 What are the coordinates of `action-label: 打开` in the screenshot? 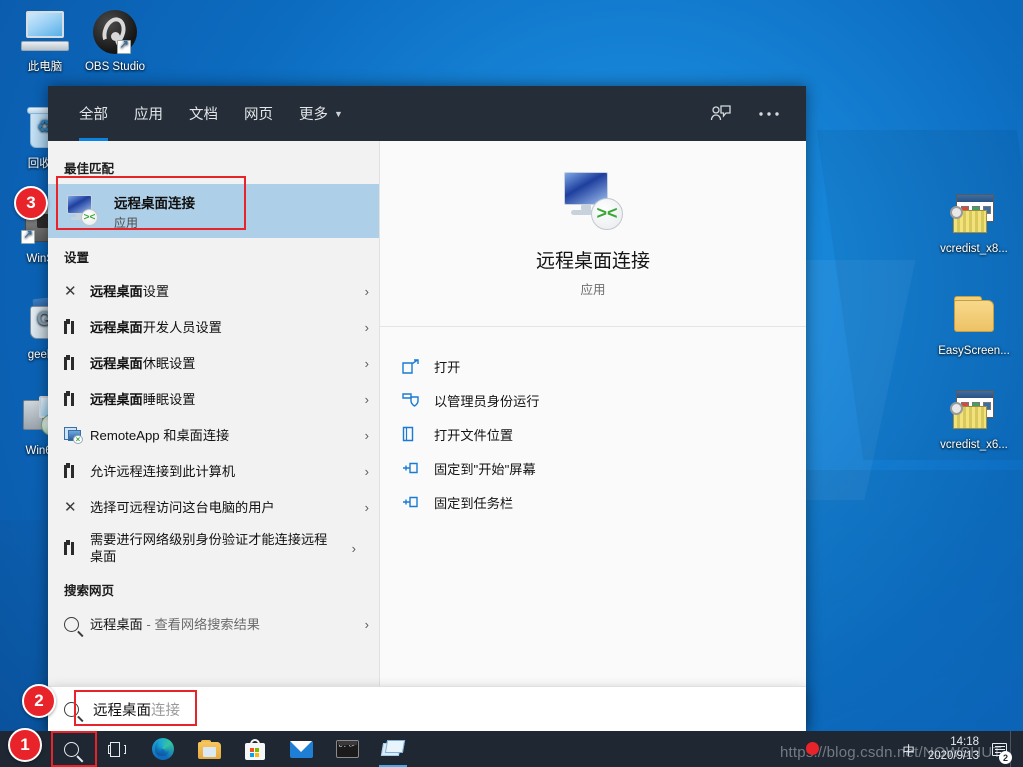 It's located at (447, 367).